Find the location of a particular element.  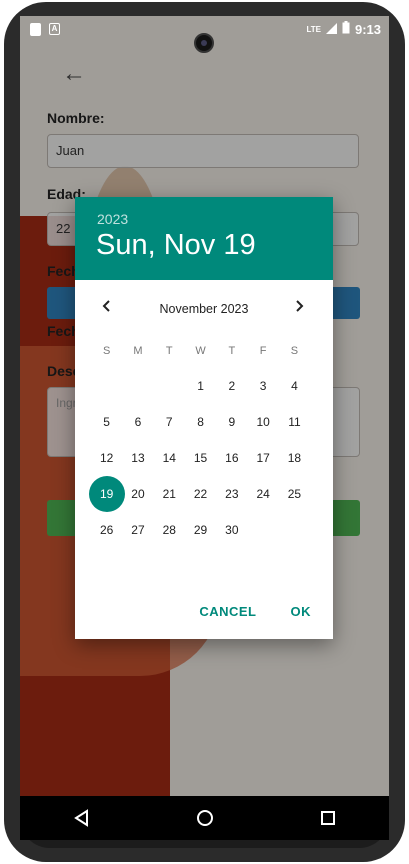

day-number: 23 is located at coordinates (232, 494).